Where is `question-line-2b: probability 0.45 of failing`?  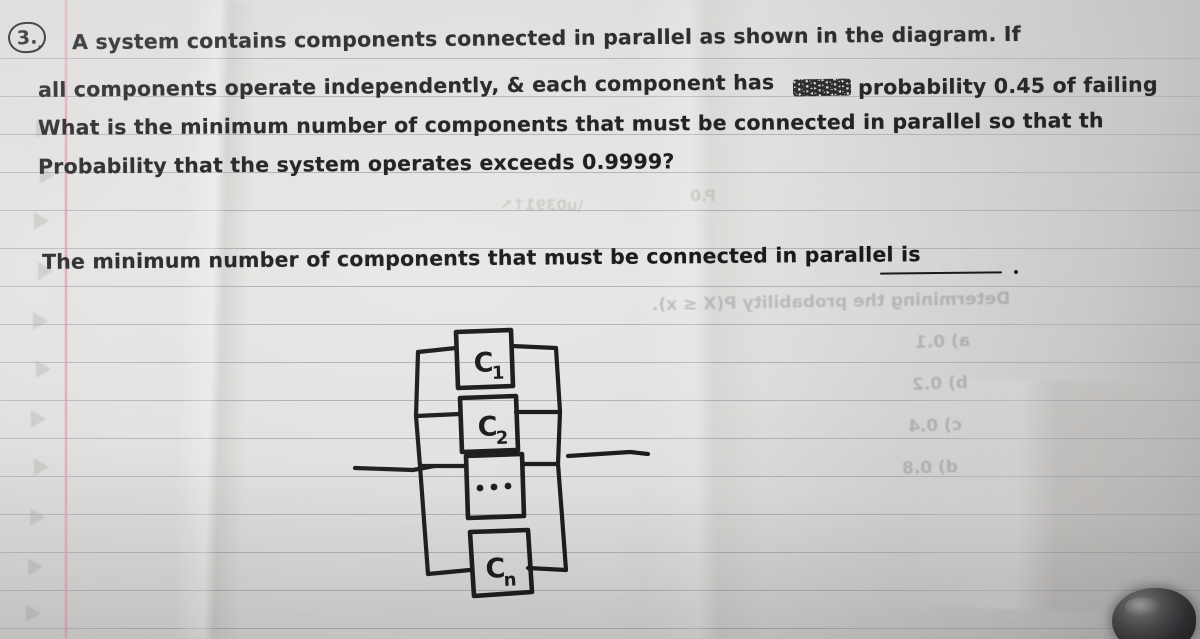 question-line-2b: probability 0.45 of failing is located at coordinates (1007, 86).